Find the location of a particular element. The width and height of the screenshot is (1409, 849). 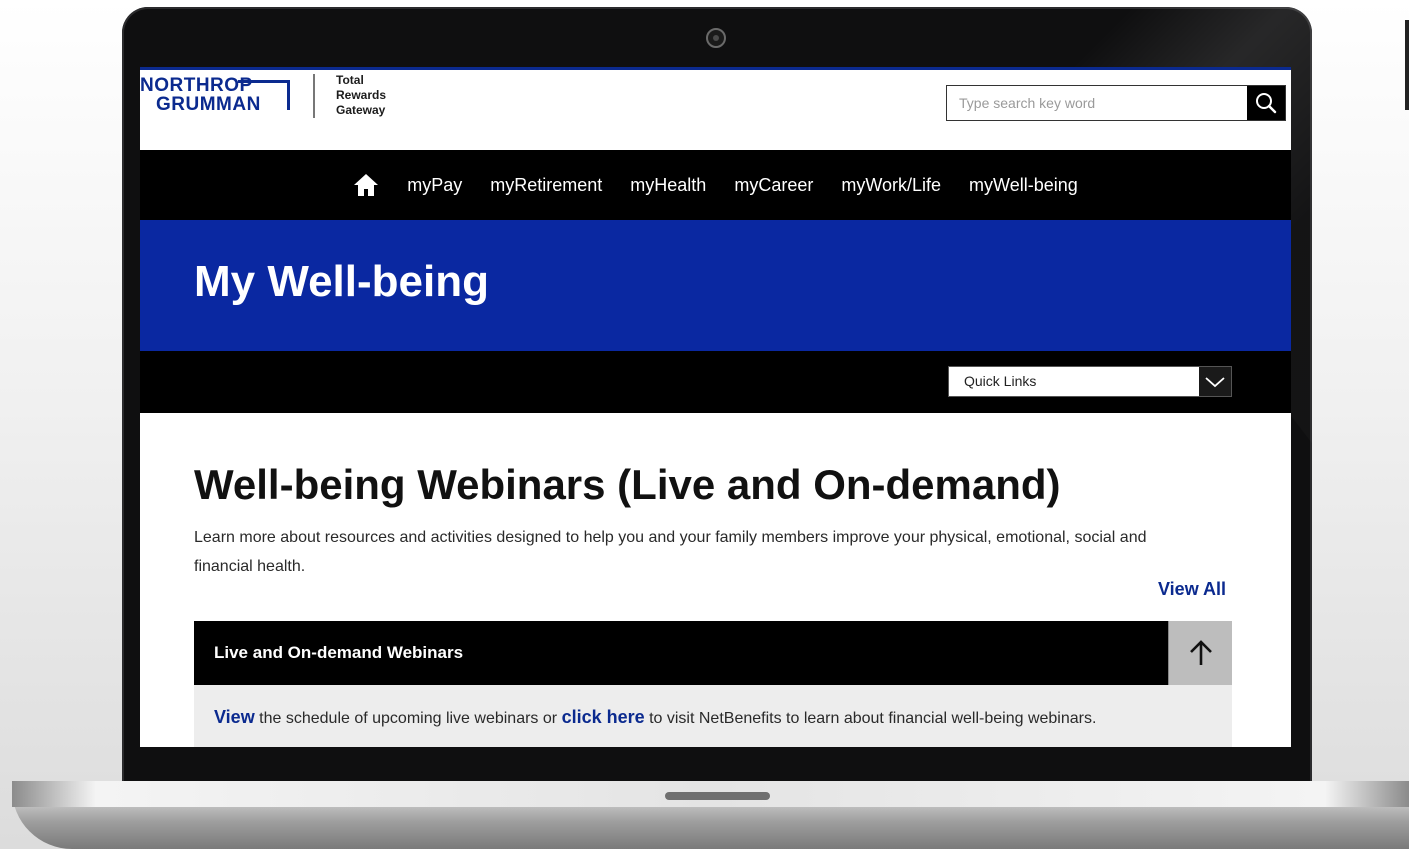

section-heading: Well-being Webinars (Live and On-demand) is located at coordinates (627, 484).